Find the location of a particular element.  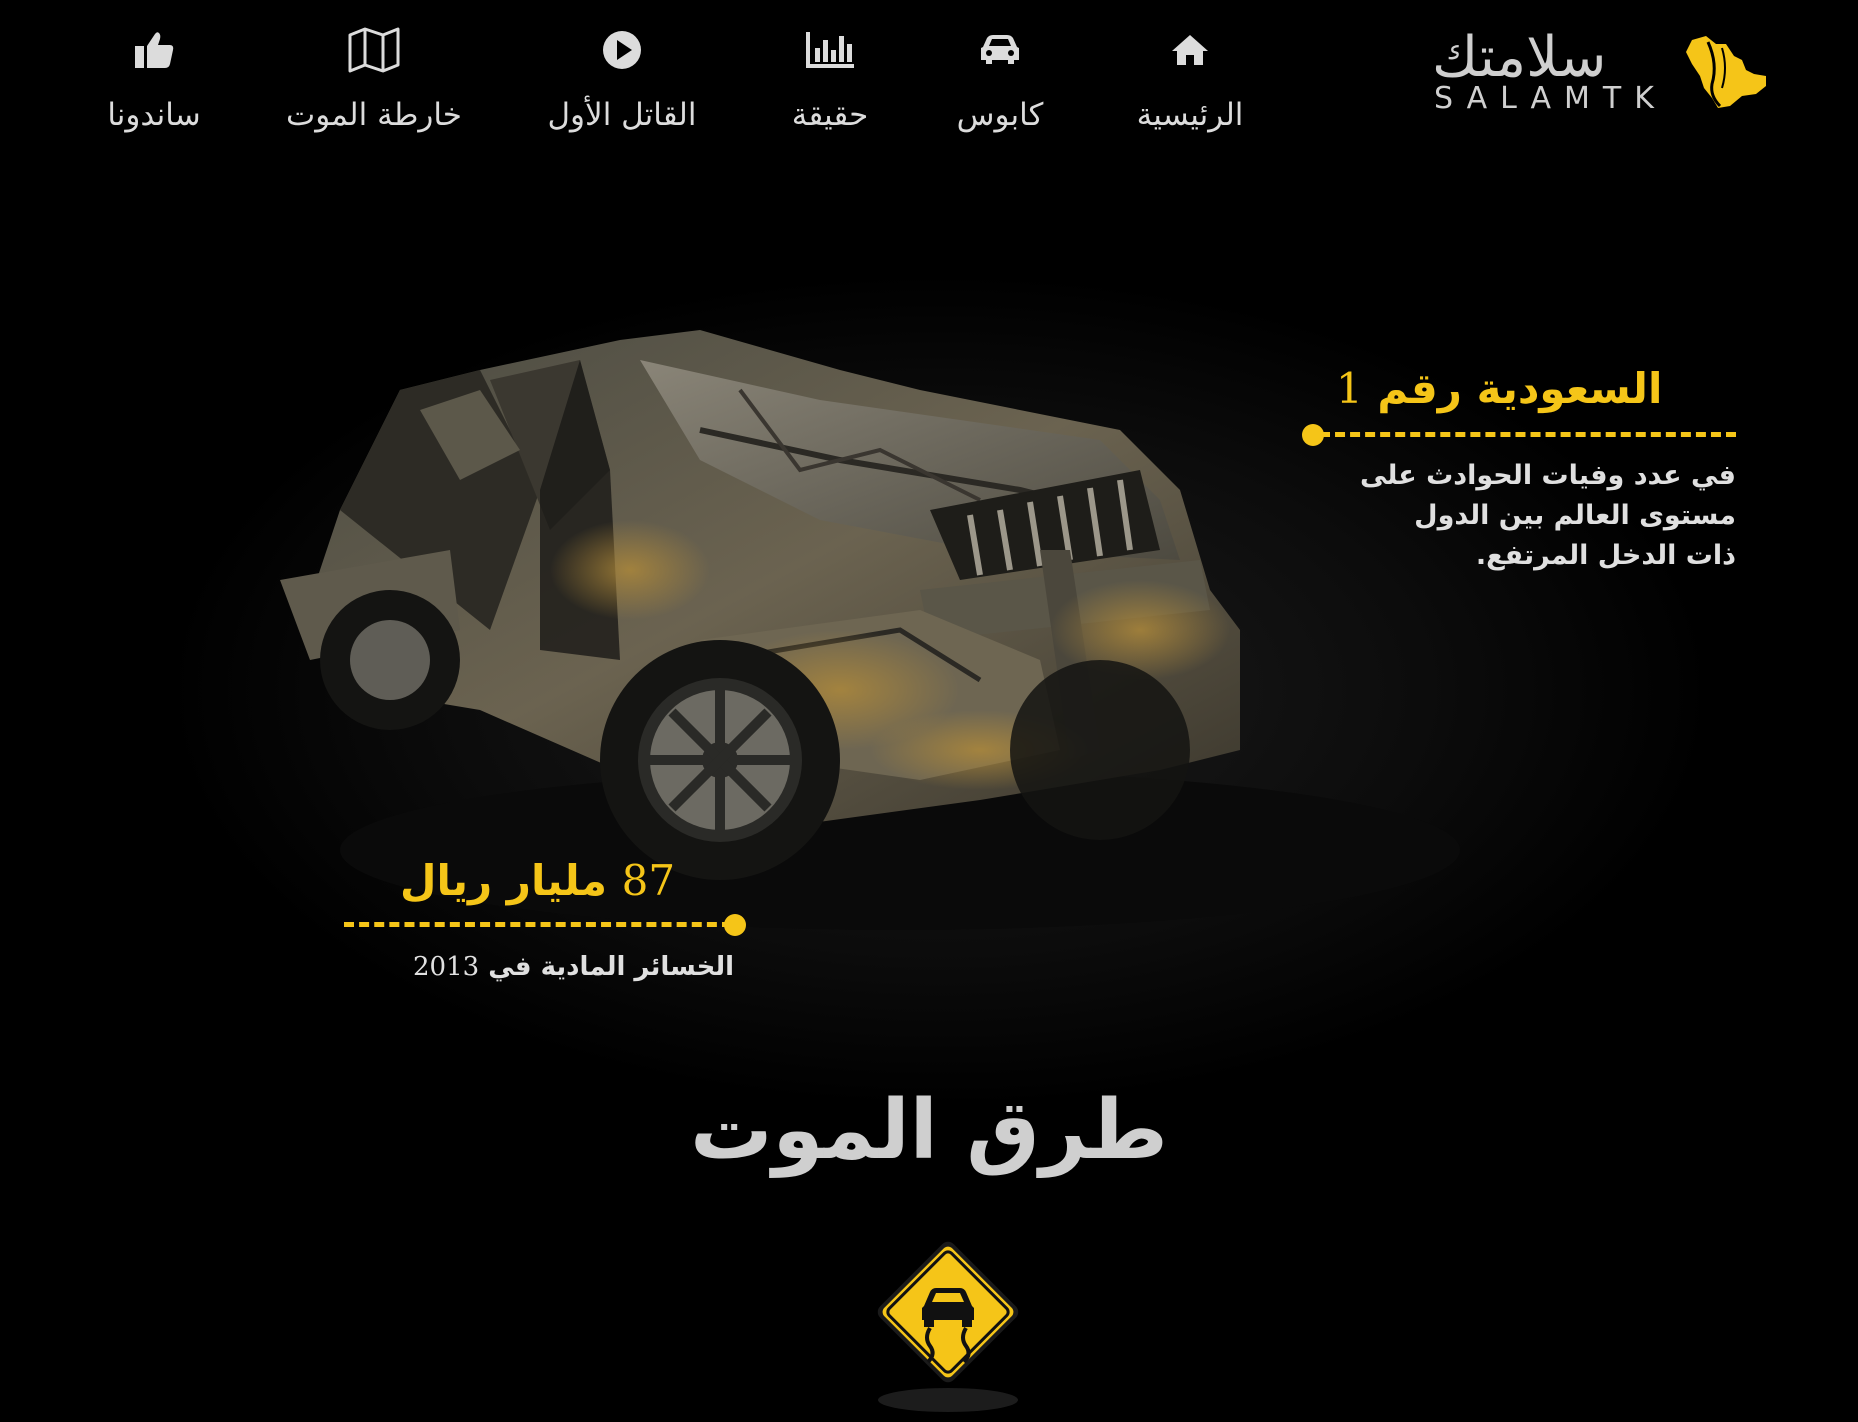

nav-item-fact: حقيقة is located at coordinates (830, 76).